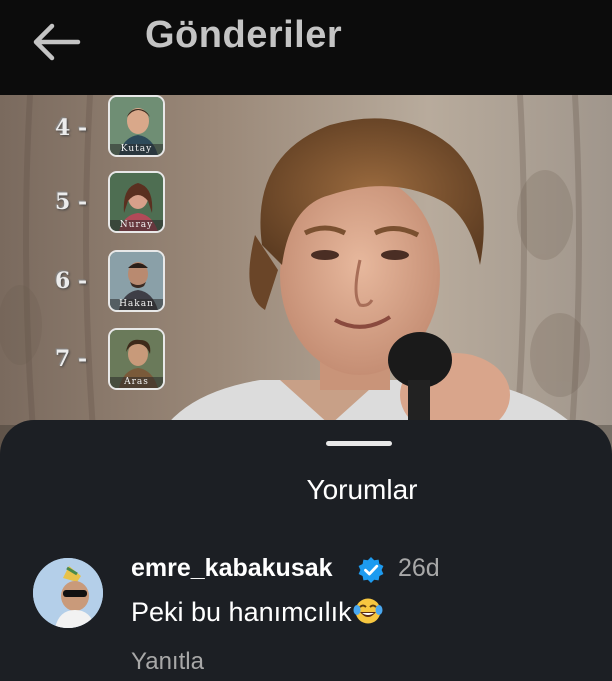  I want to click on rank-name: Hakan, so click(136, 304).